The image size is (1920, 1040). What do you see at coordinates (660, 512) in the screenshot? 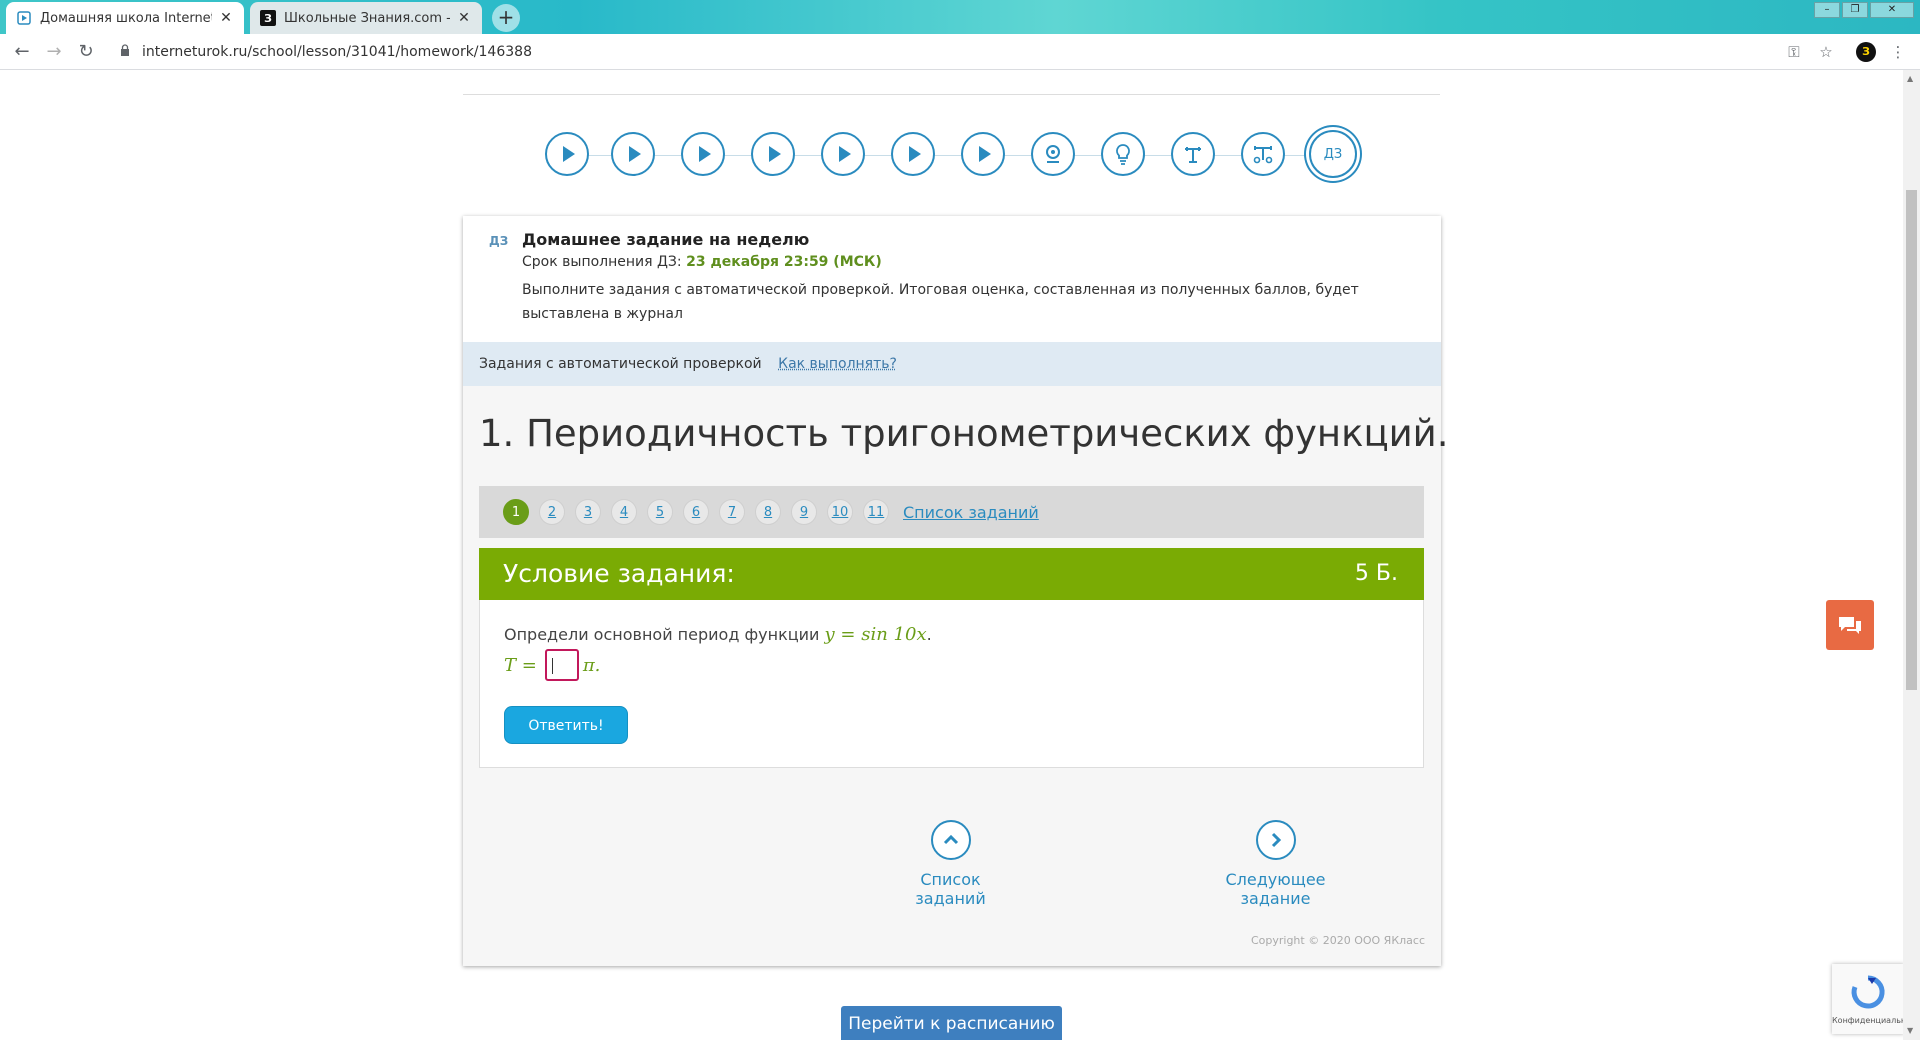
I see `page-5: 5` at bounding box center [660, 512].